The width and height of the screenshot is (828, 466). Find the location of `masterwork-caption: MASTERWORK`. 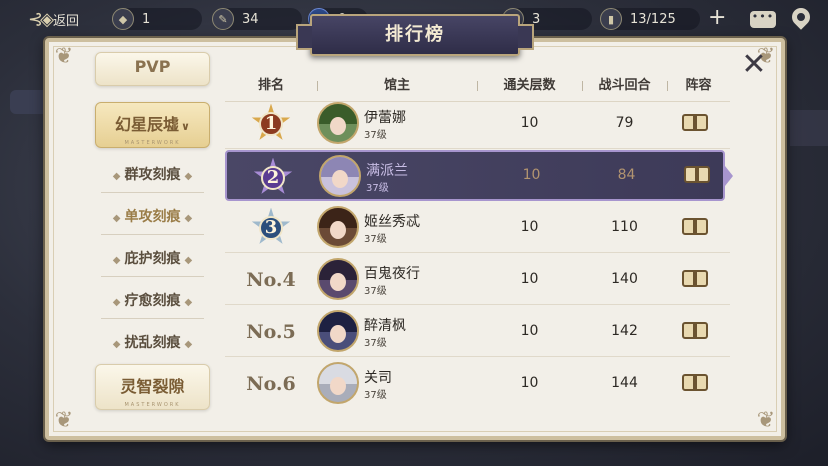

masterwork-caption: MASTERWORK is located at coordinates (152, 405).